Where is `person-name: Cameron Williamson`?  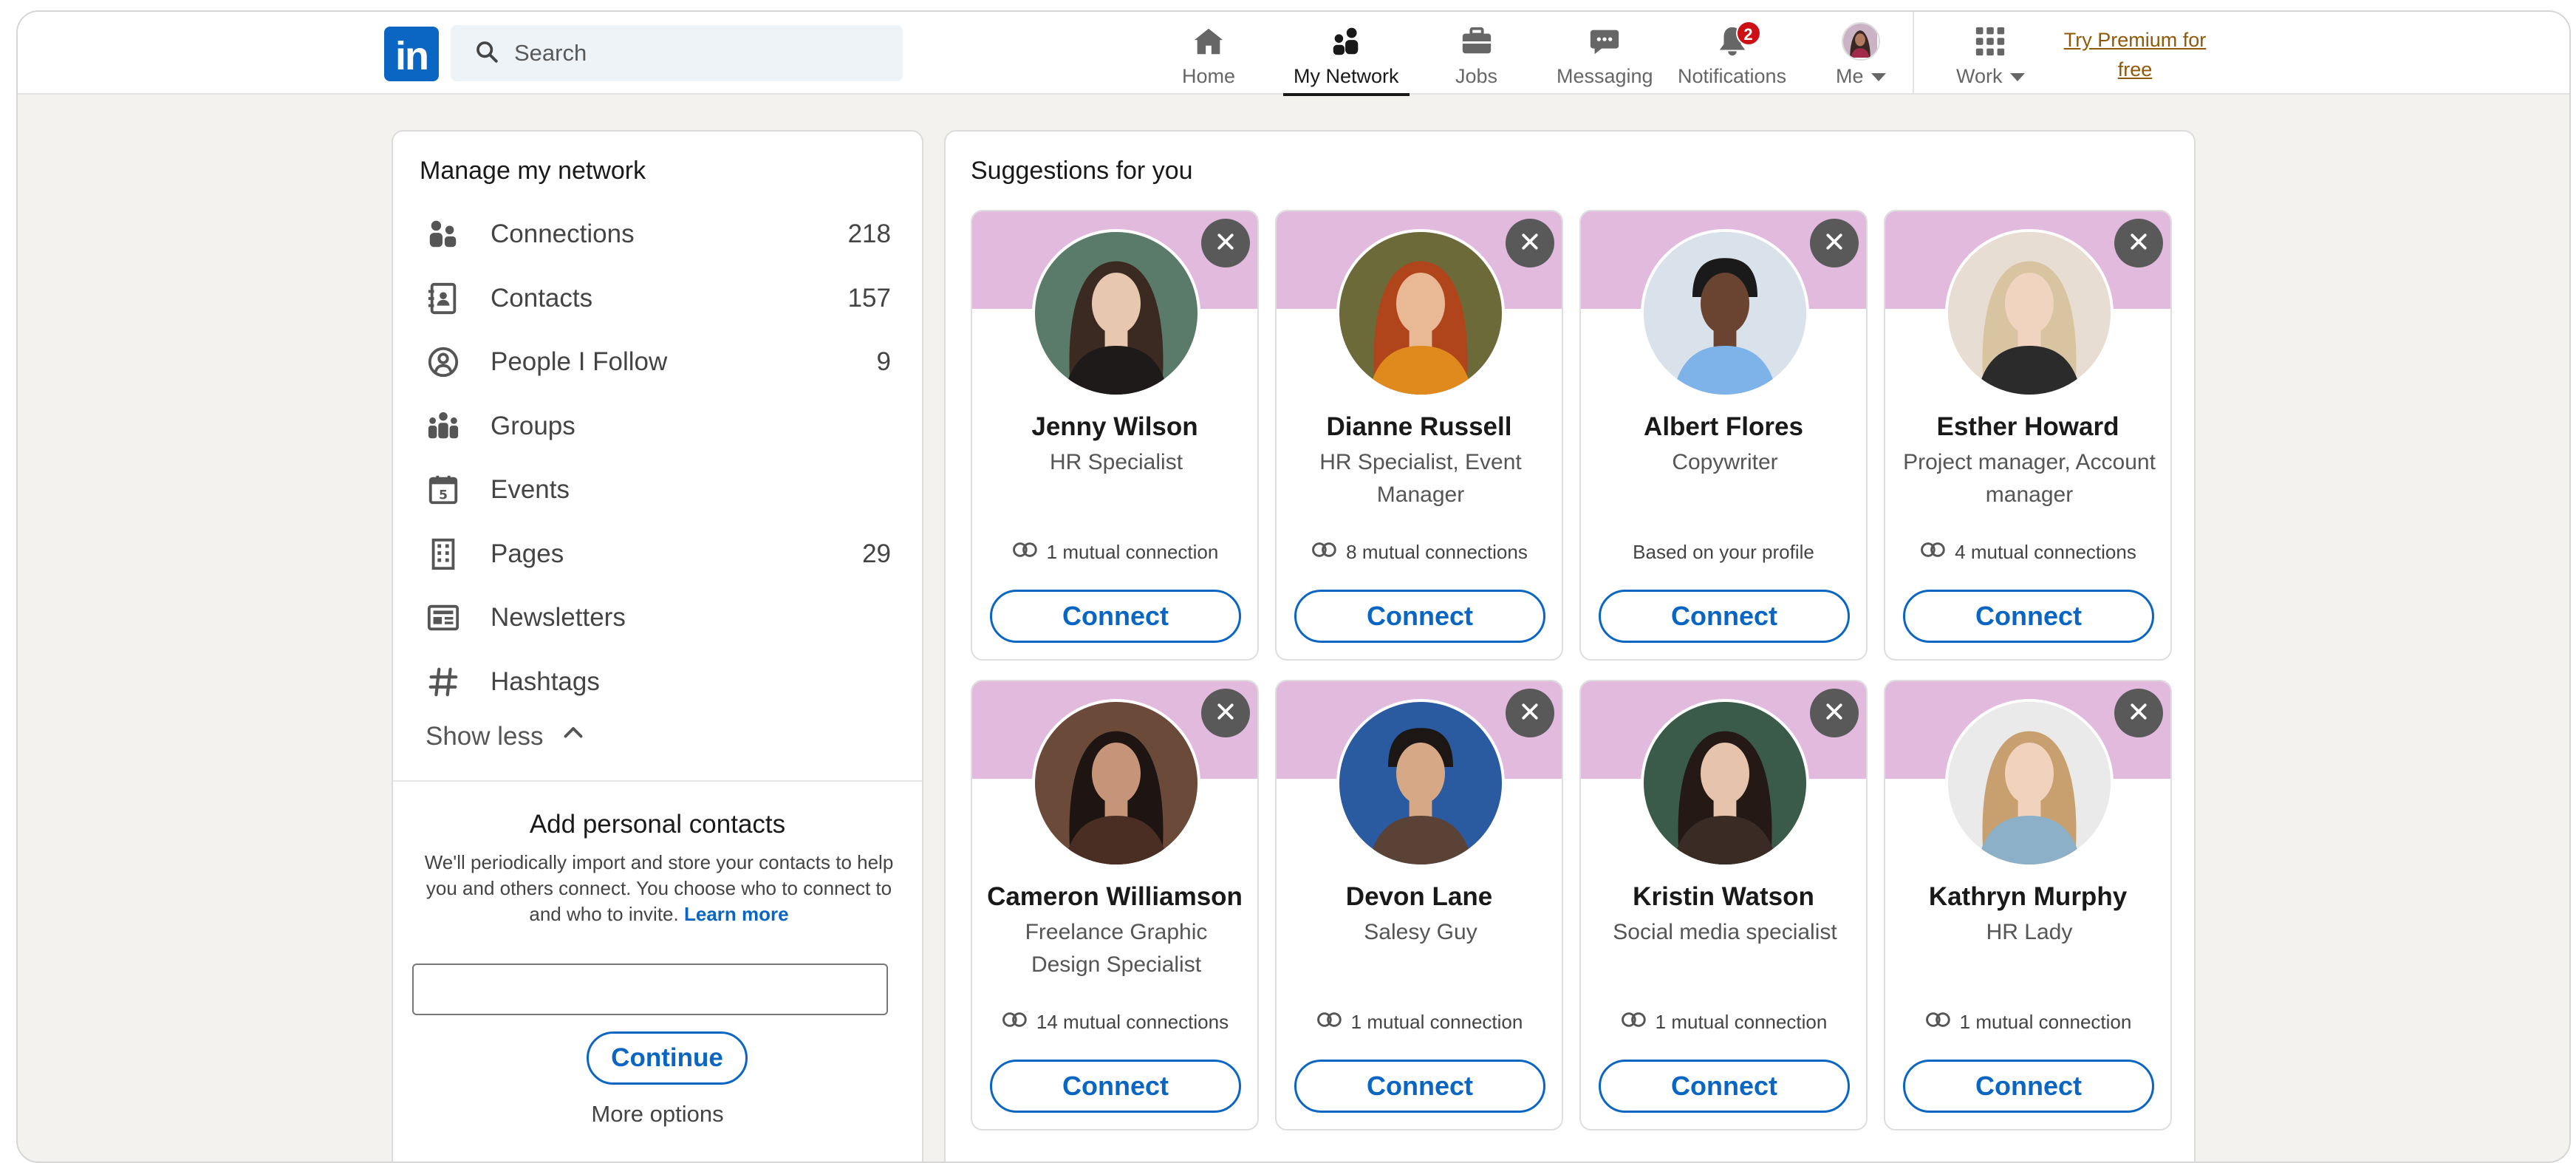 person-name: Cameron Williamson is located at coordinates (1114, 897).